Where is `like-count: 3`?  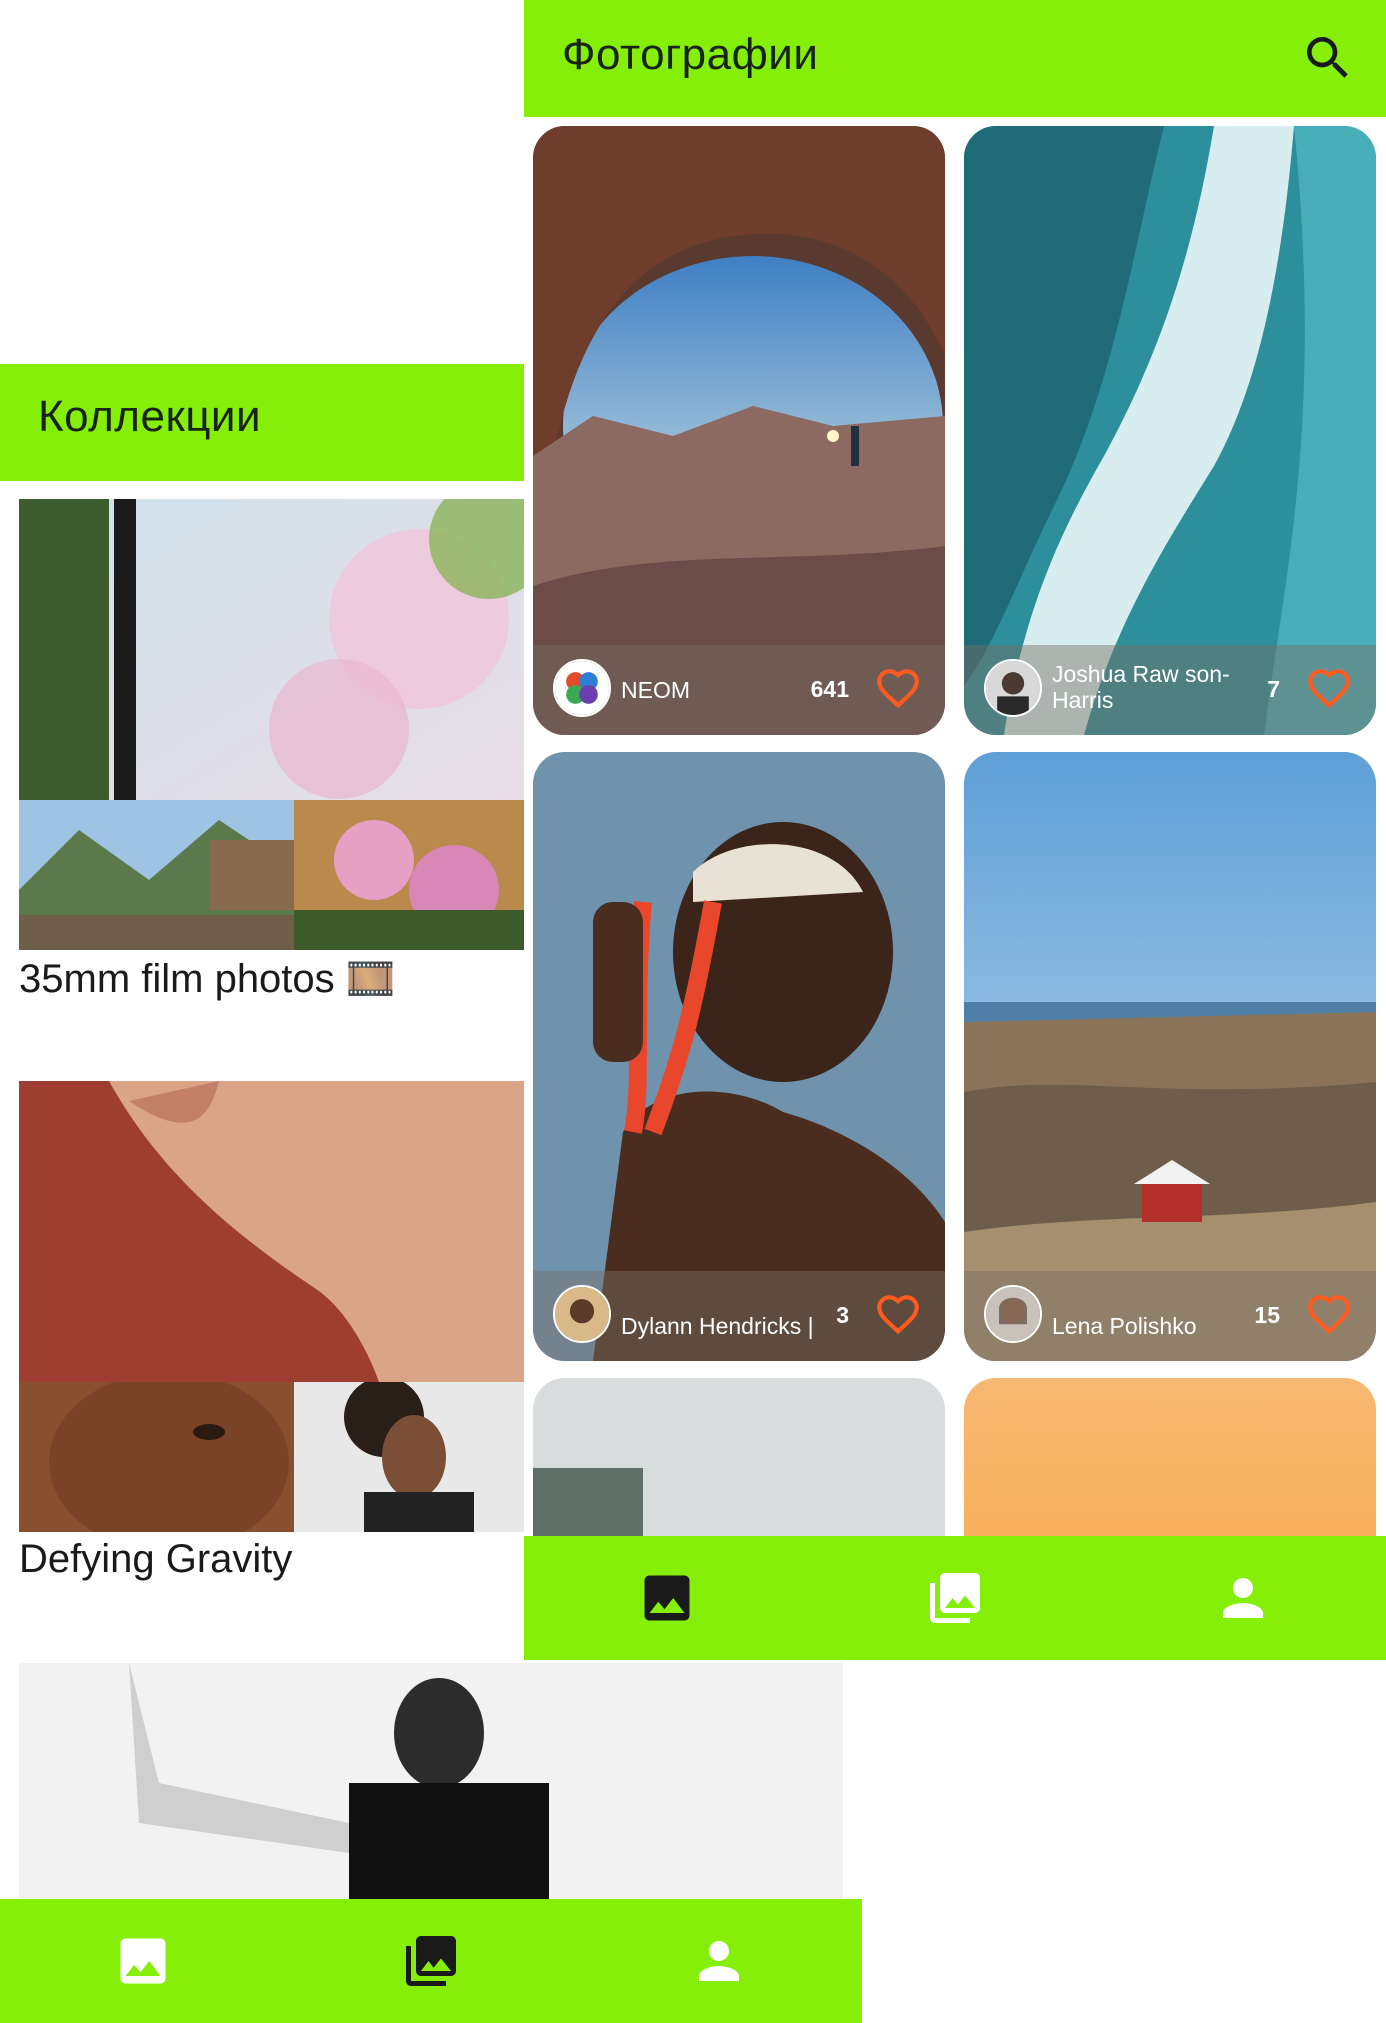 like-count: 3 is located at coordinates (842, 1315).